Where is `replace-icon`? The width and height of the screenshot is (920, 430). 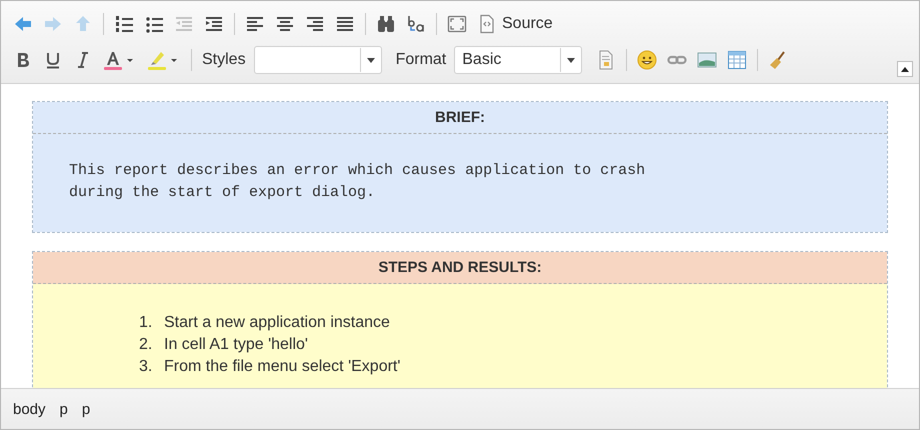 replace-icon is located at coordinates (416, 24).